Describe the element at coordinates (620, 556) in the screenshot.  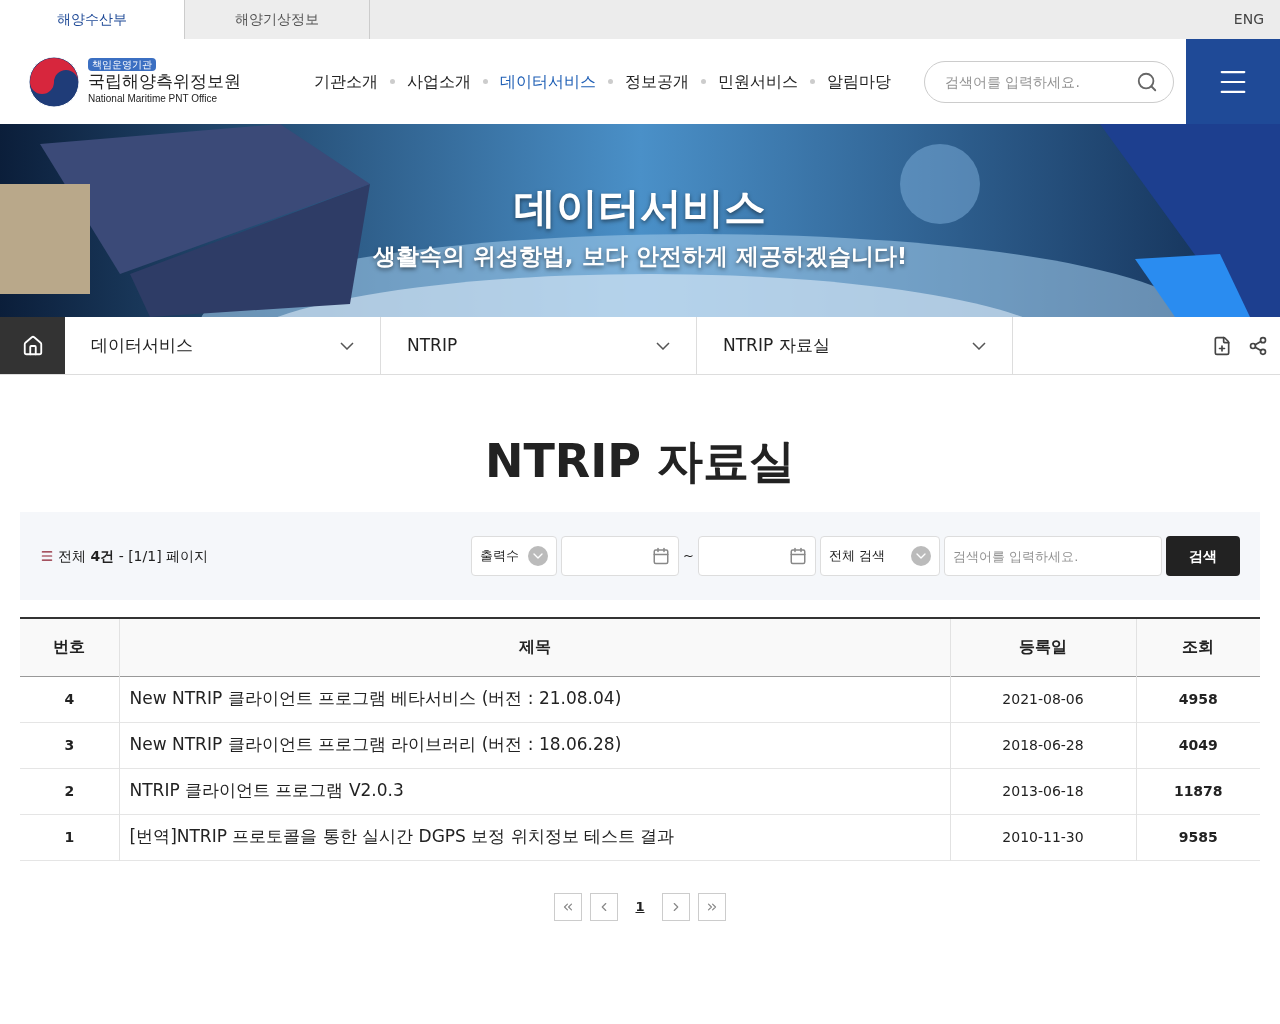
I see `start-date-field` at that location.